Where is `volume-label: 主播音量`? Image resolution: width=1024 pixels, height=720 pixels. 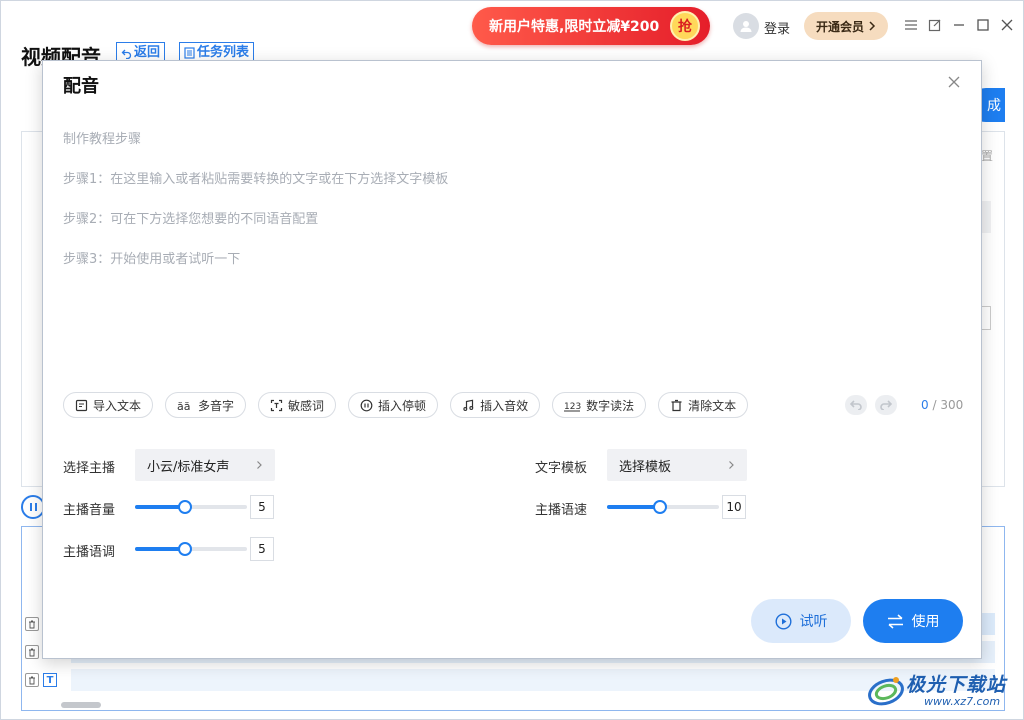 volume-label: 主播音量 is located at coordinates (89, 510).